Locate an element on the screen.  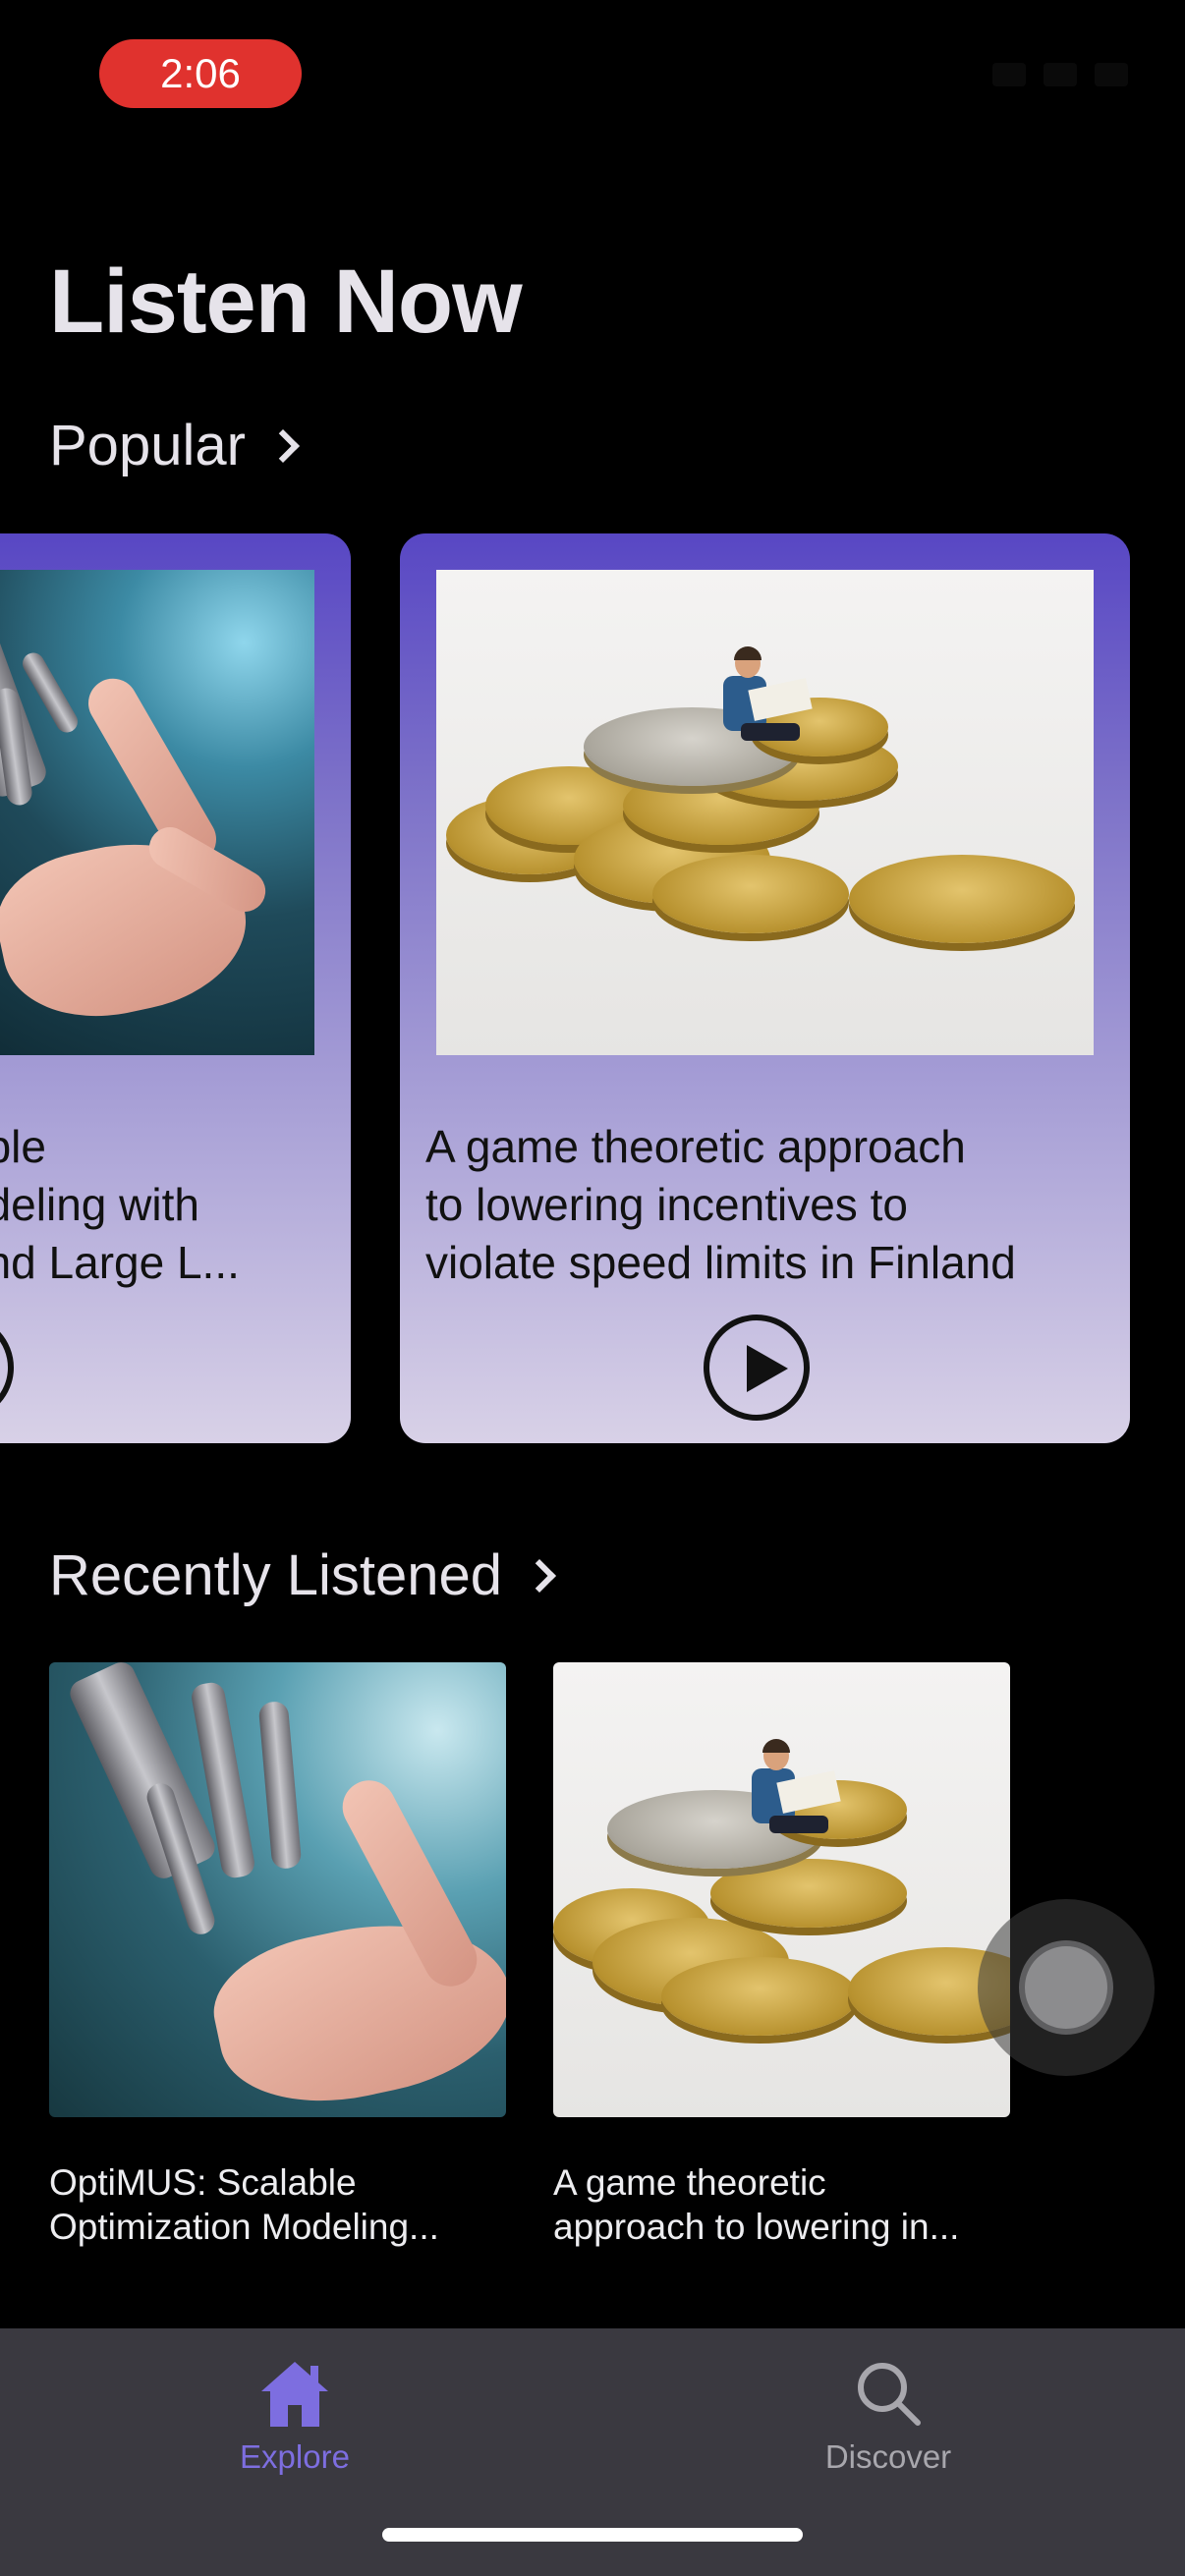
popular-section-link: Popular is located at coordinates (175, 445).